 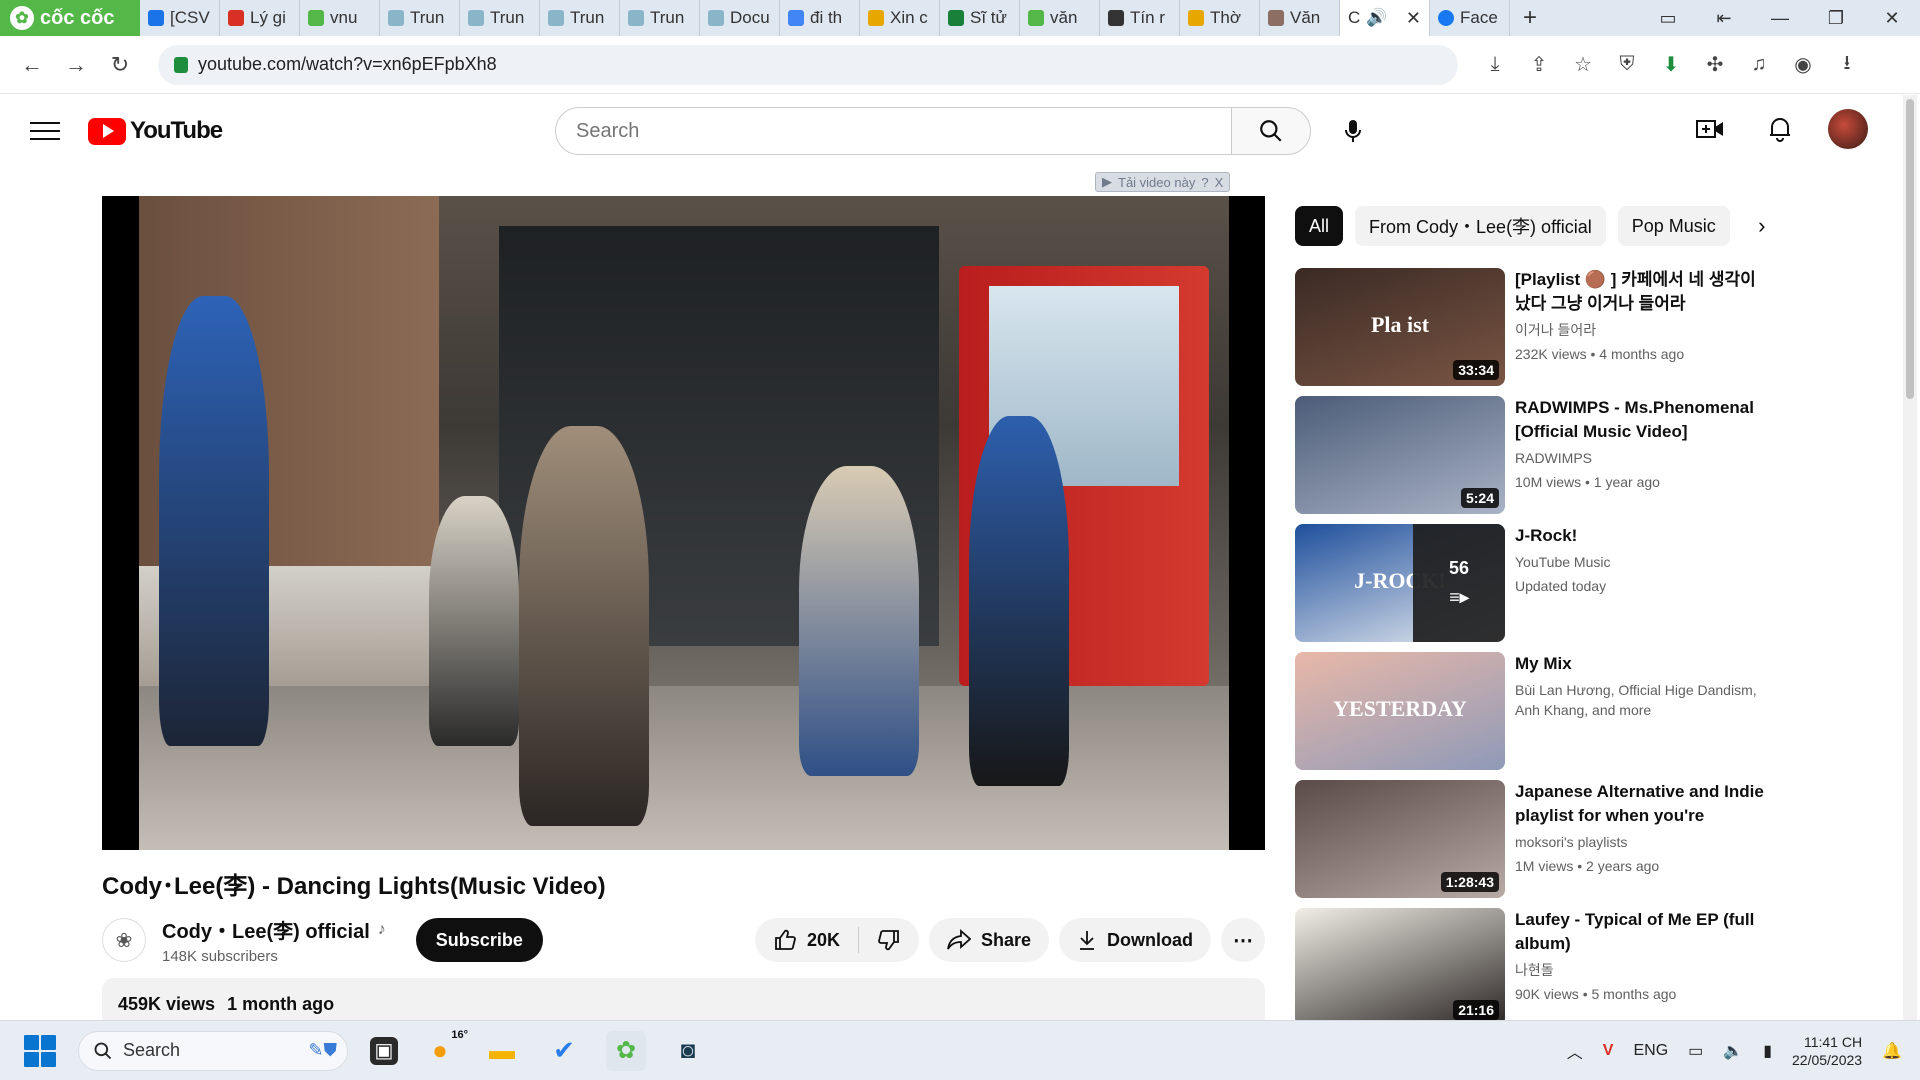 What do you see at coordinates (808, 64) in the screenshot?
I see `url-field: youtube.com/watch?v=xn6pEFpbXh8` at bounding box center [808, 64].